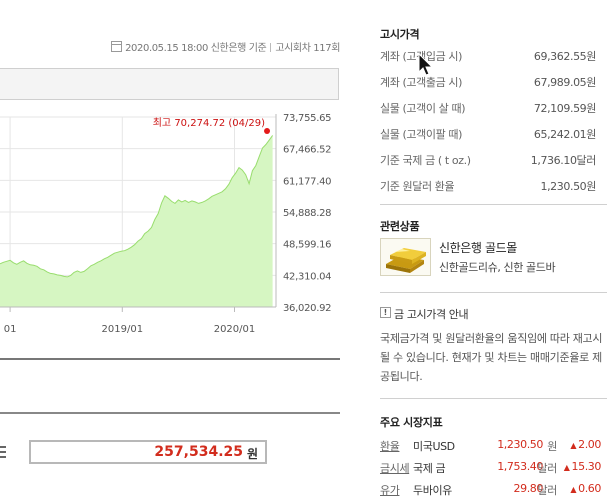 The image size is (607, 498). Describe the element at coordinates (423, 108) in the screenshot. I see `price-label: 실물 (고객이 살 때)` at that location.